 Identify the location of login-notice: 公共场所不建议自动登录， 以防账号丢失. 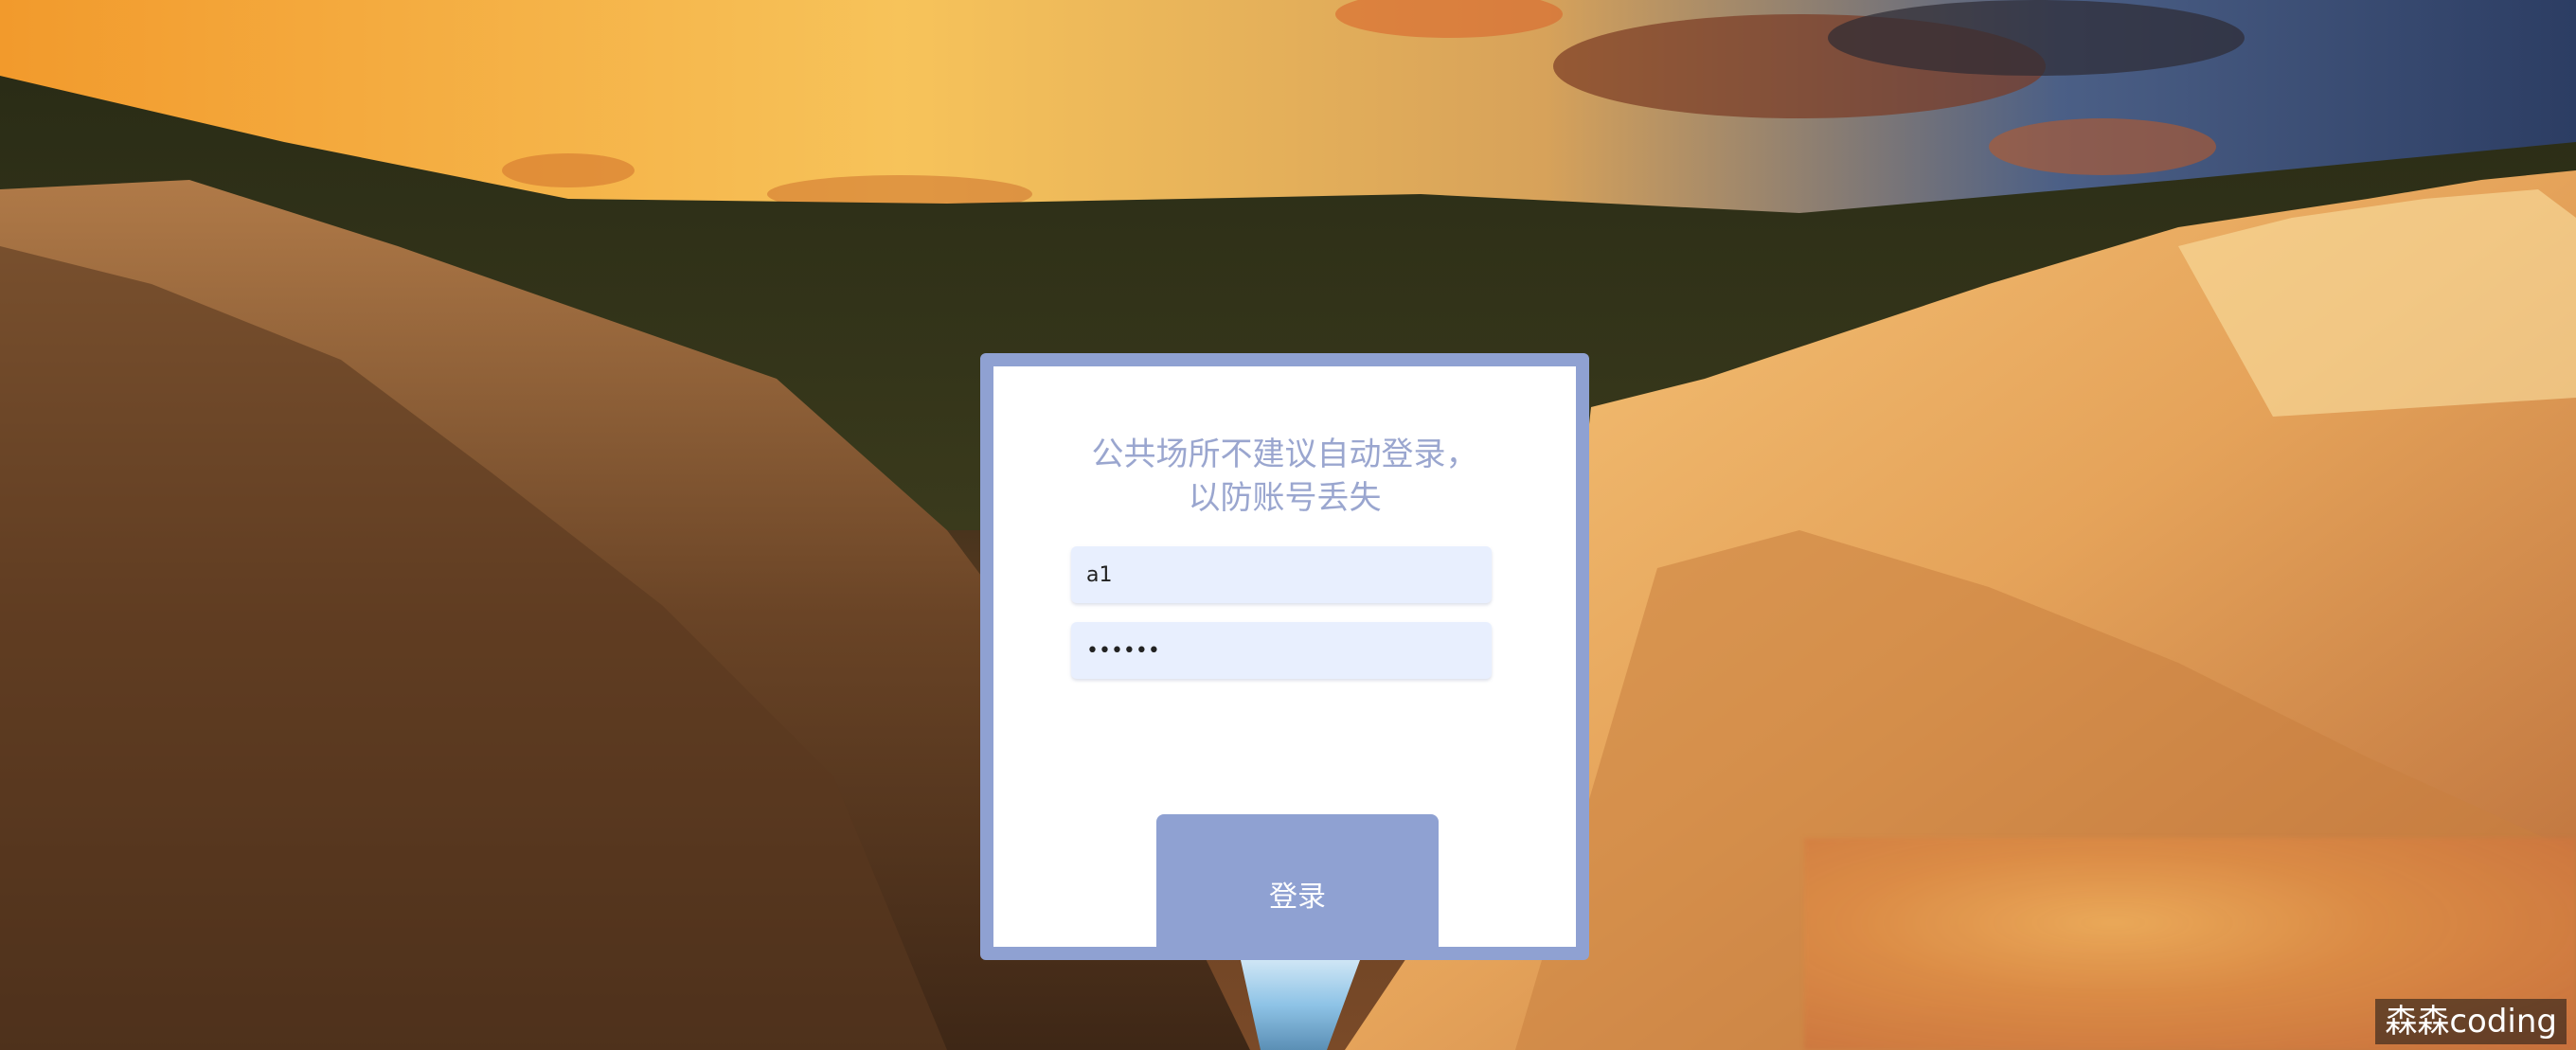
(1284, 476).